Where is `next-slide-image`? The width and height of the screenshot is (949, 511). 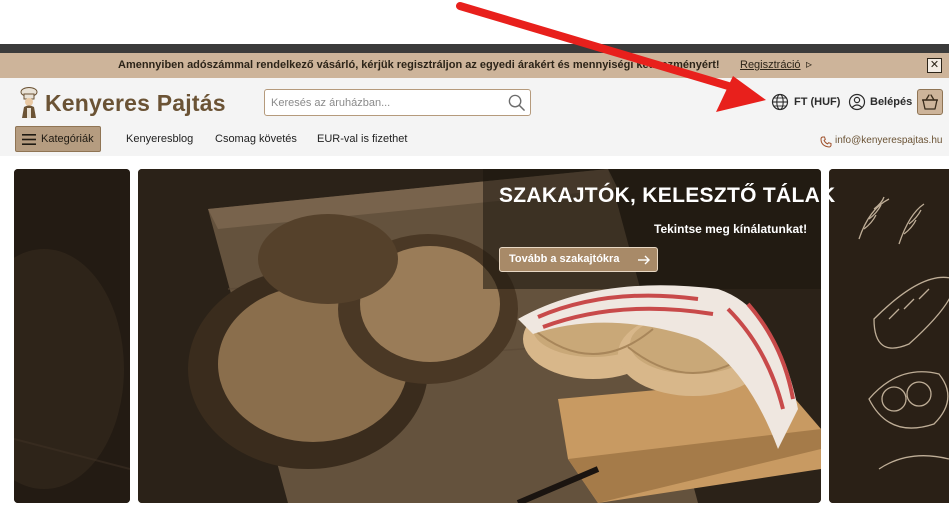
next-slide-image is located at coordinates (889, 336).